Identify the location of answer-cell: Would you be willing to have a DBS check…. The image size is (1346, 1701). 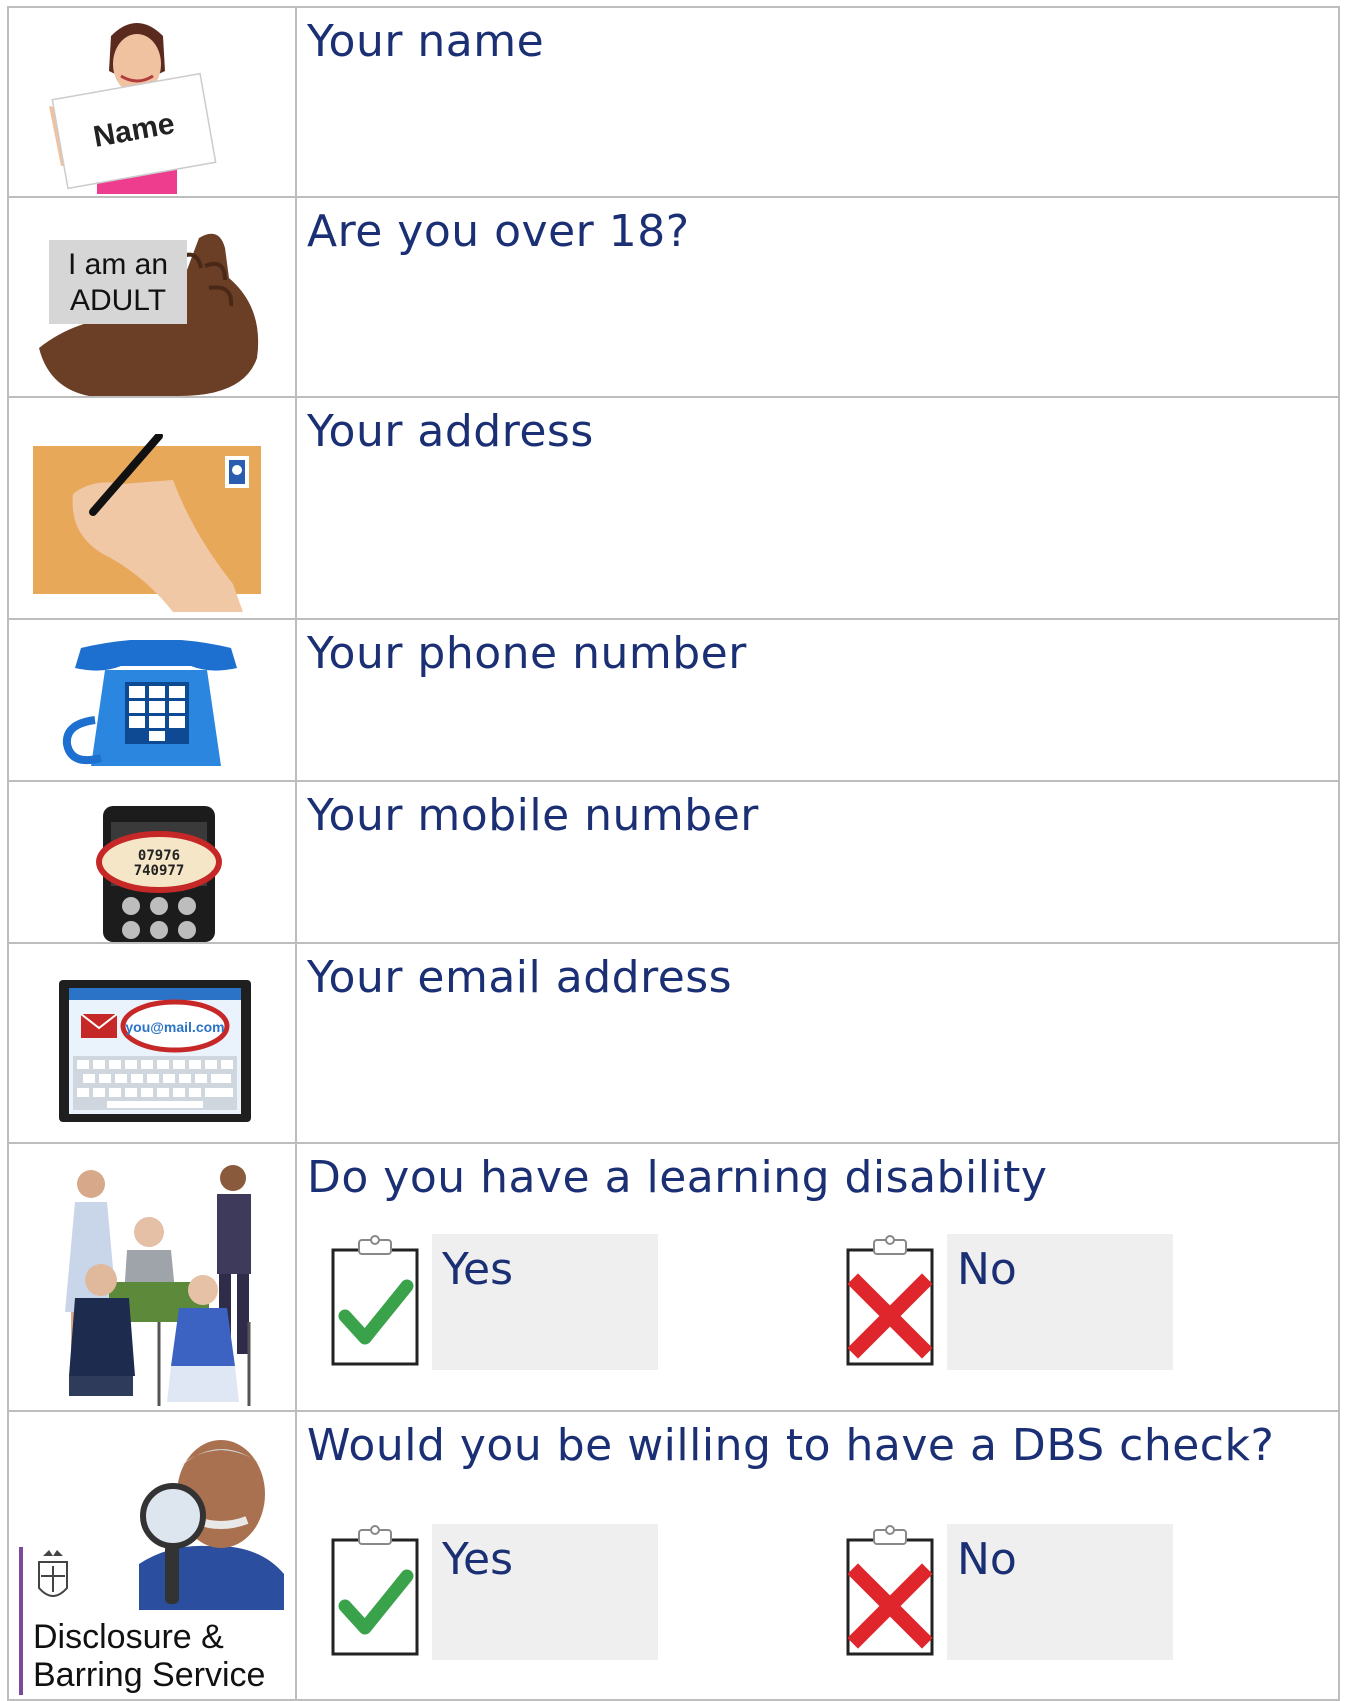
(817, 1555).